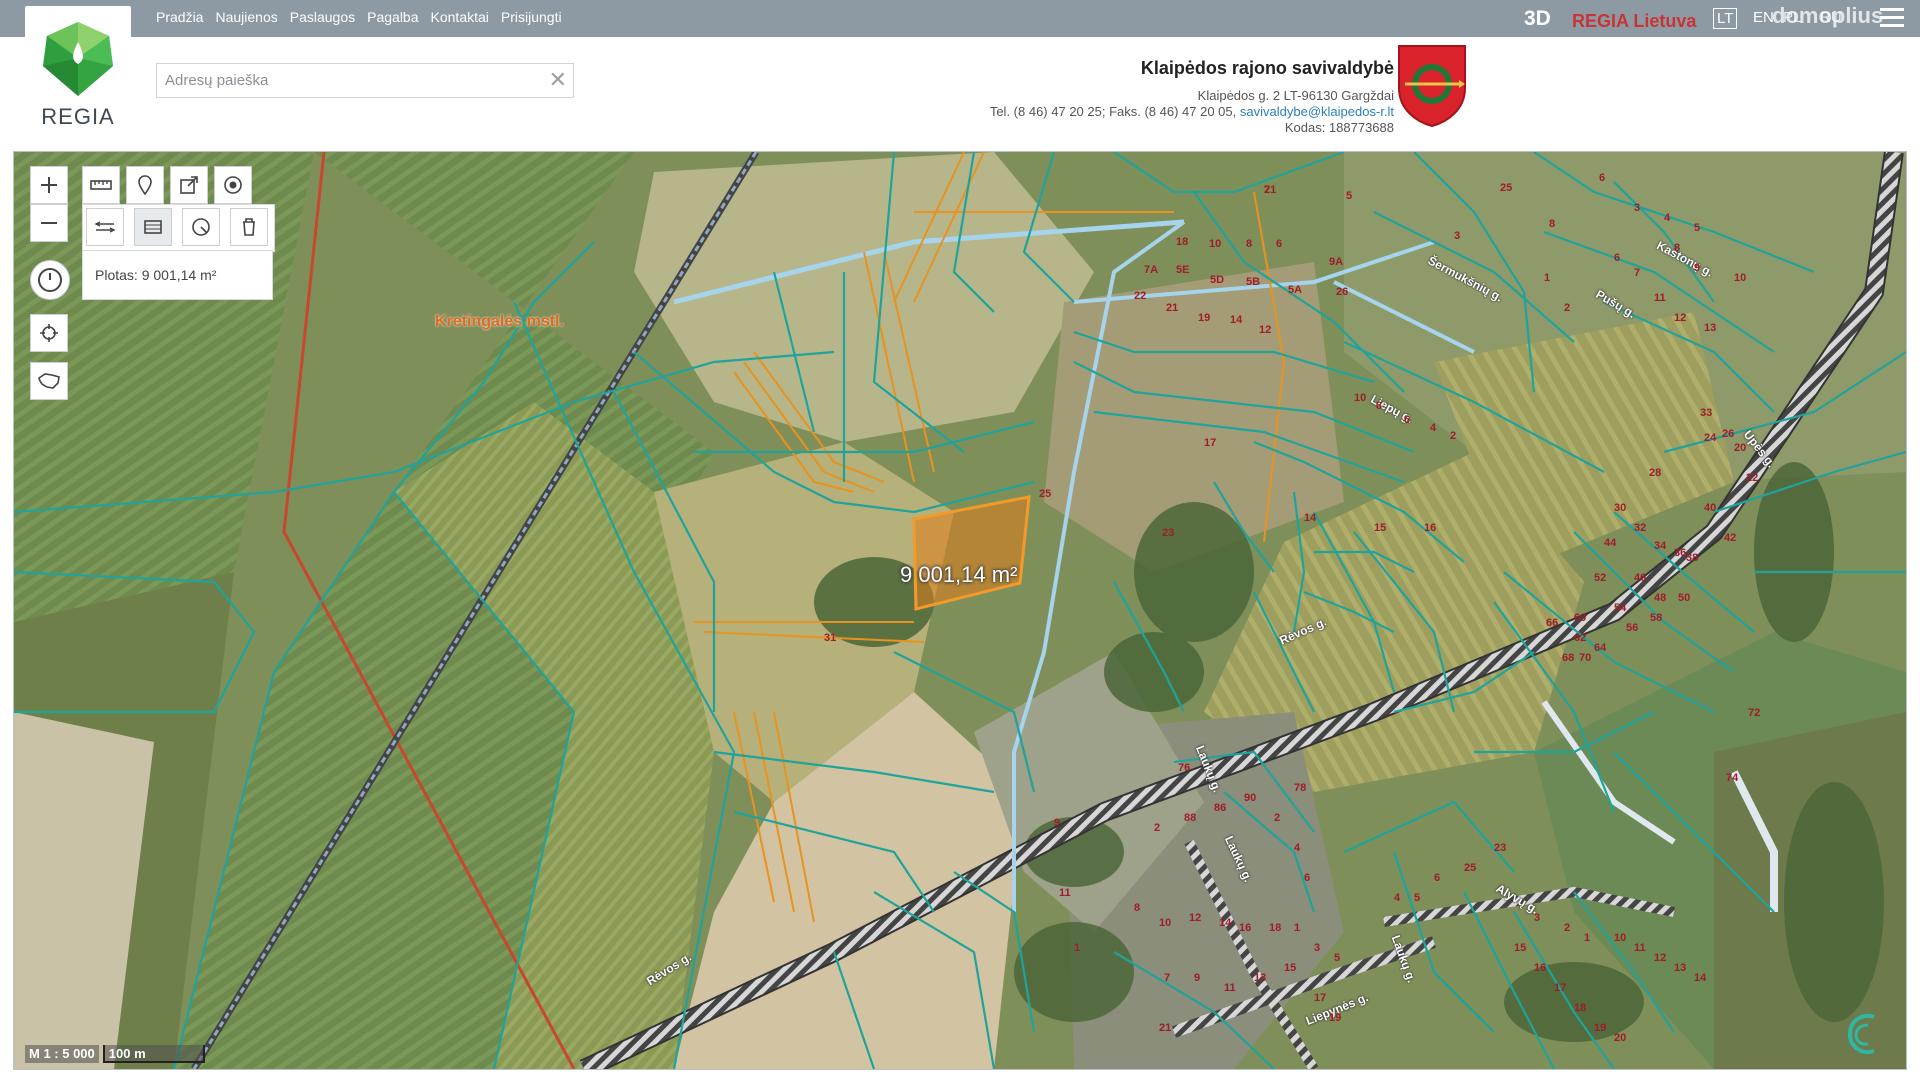  I want to click on measured-area-label: 9 001,14 m², so click(959, 574).